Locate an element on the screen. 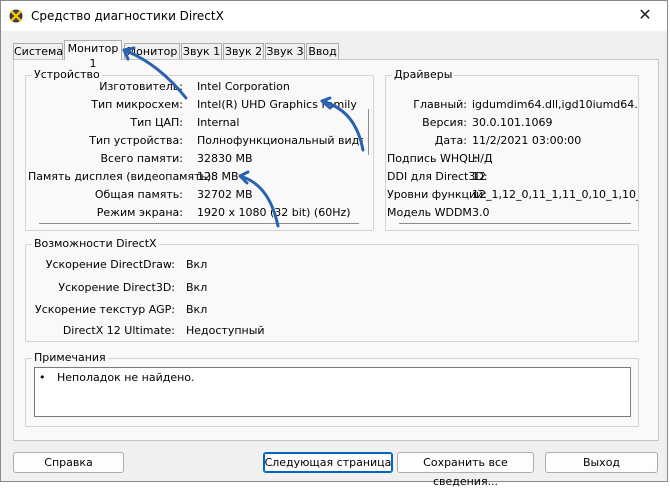 The image size is (670, 491). device-value-total-memory: 32830 MB is located at coordinates (225, 158).